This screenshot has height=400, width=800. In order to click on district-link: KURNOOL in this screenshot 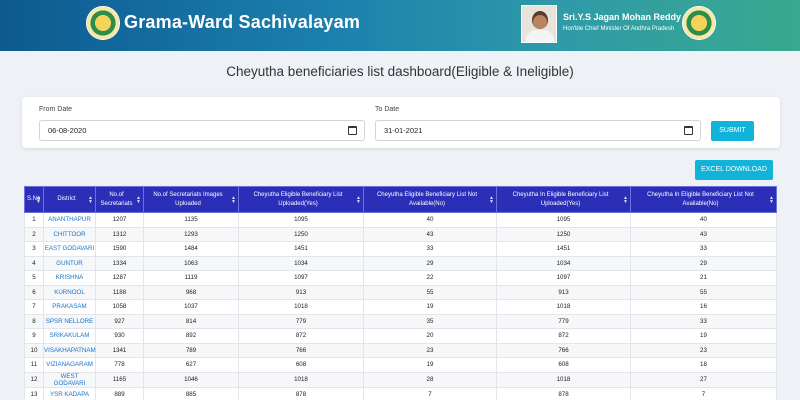, I will do `click(69, 292)`.